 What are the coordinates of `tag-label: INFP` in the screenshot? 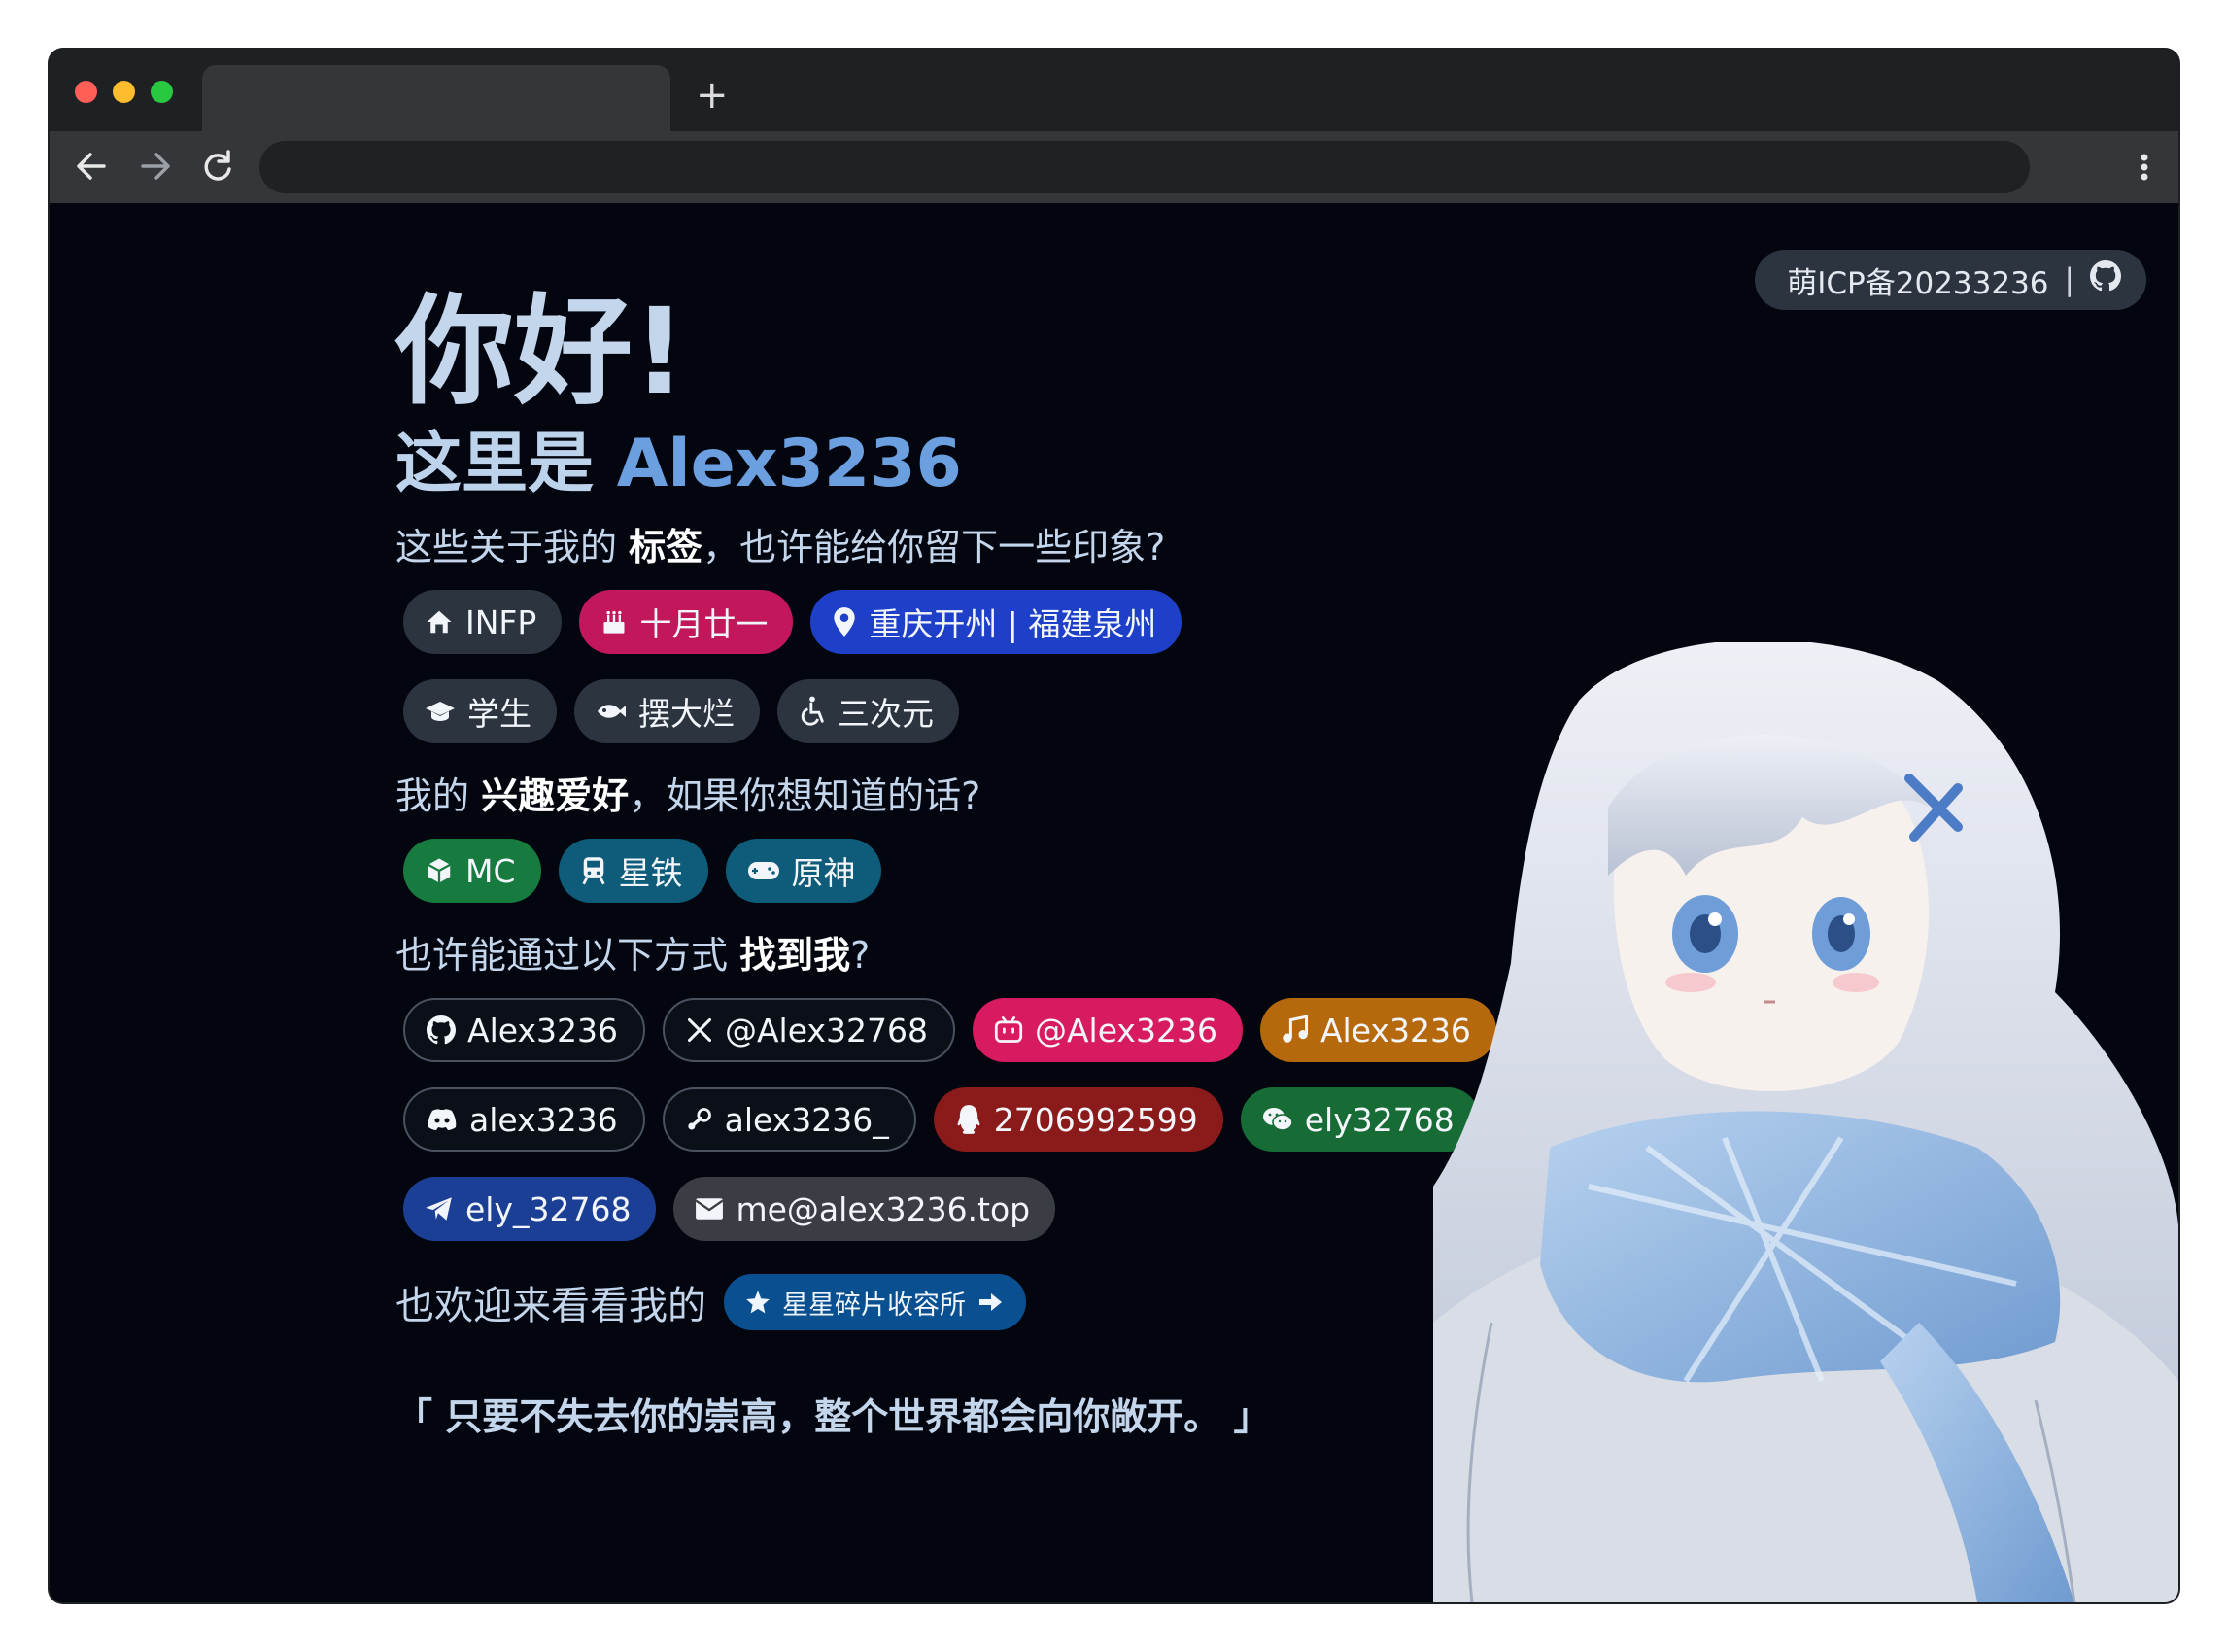 It's located at (501, 621).